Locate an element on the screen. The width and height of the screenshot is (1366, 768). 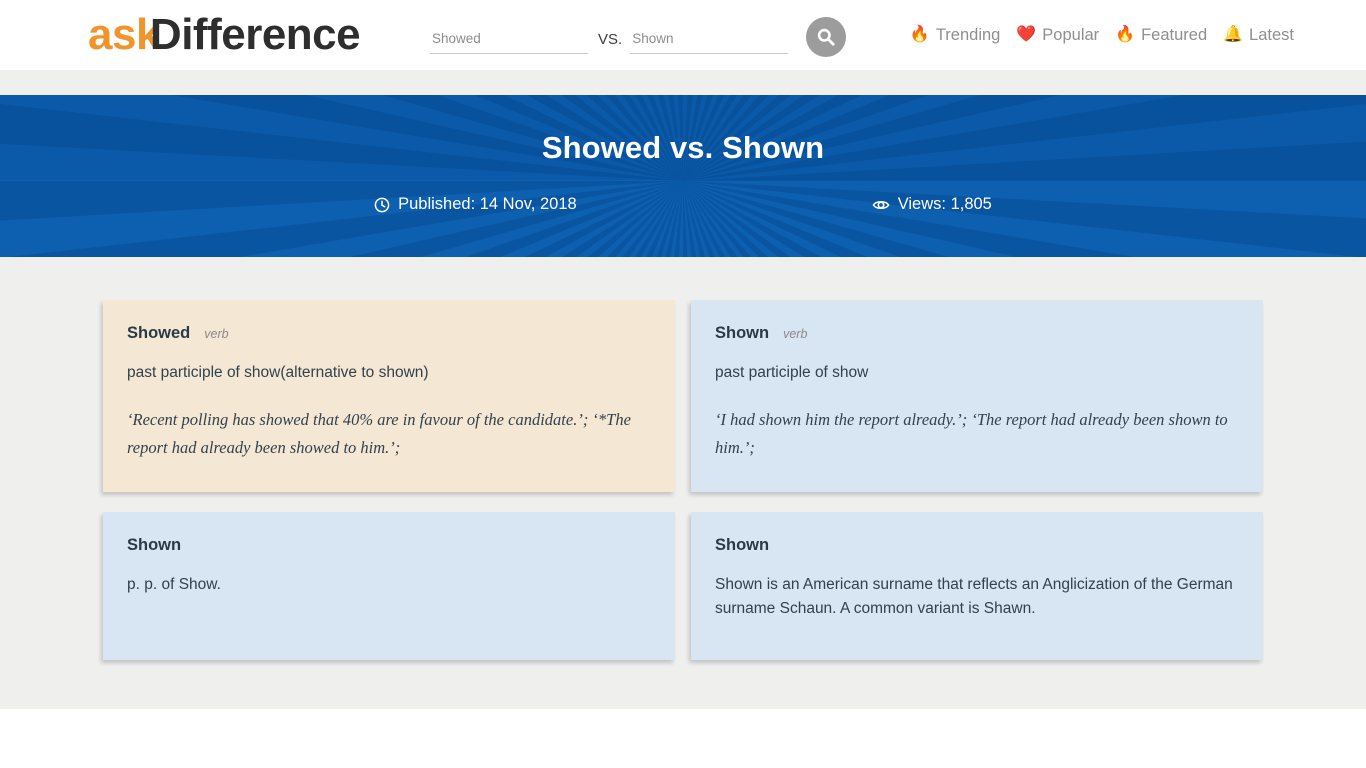
site-logo: askDifference is located at coordinates (224, 35).